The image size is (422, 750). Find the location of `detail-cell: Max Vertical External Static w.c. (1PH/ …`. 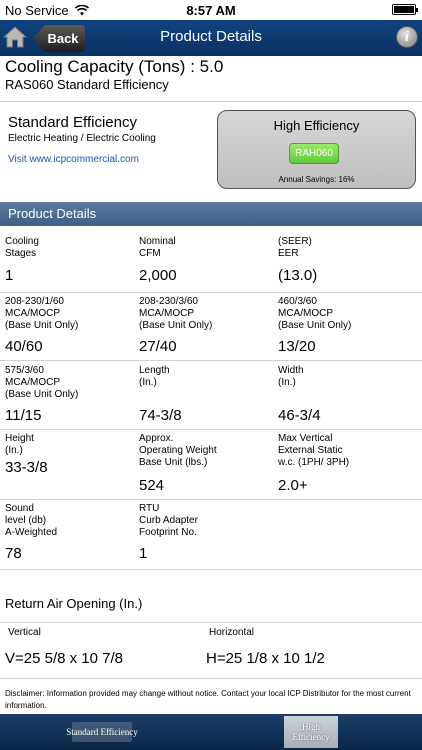

detail-cell: Max Vertical External Static w.c. (1PH/ … is located at coordinates (348, 464).